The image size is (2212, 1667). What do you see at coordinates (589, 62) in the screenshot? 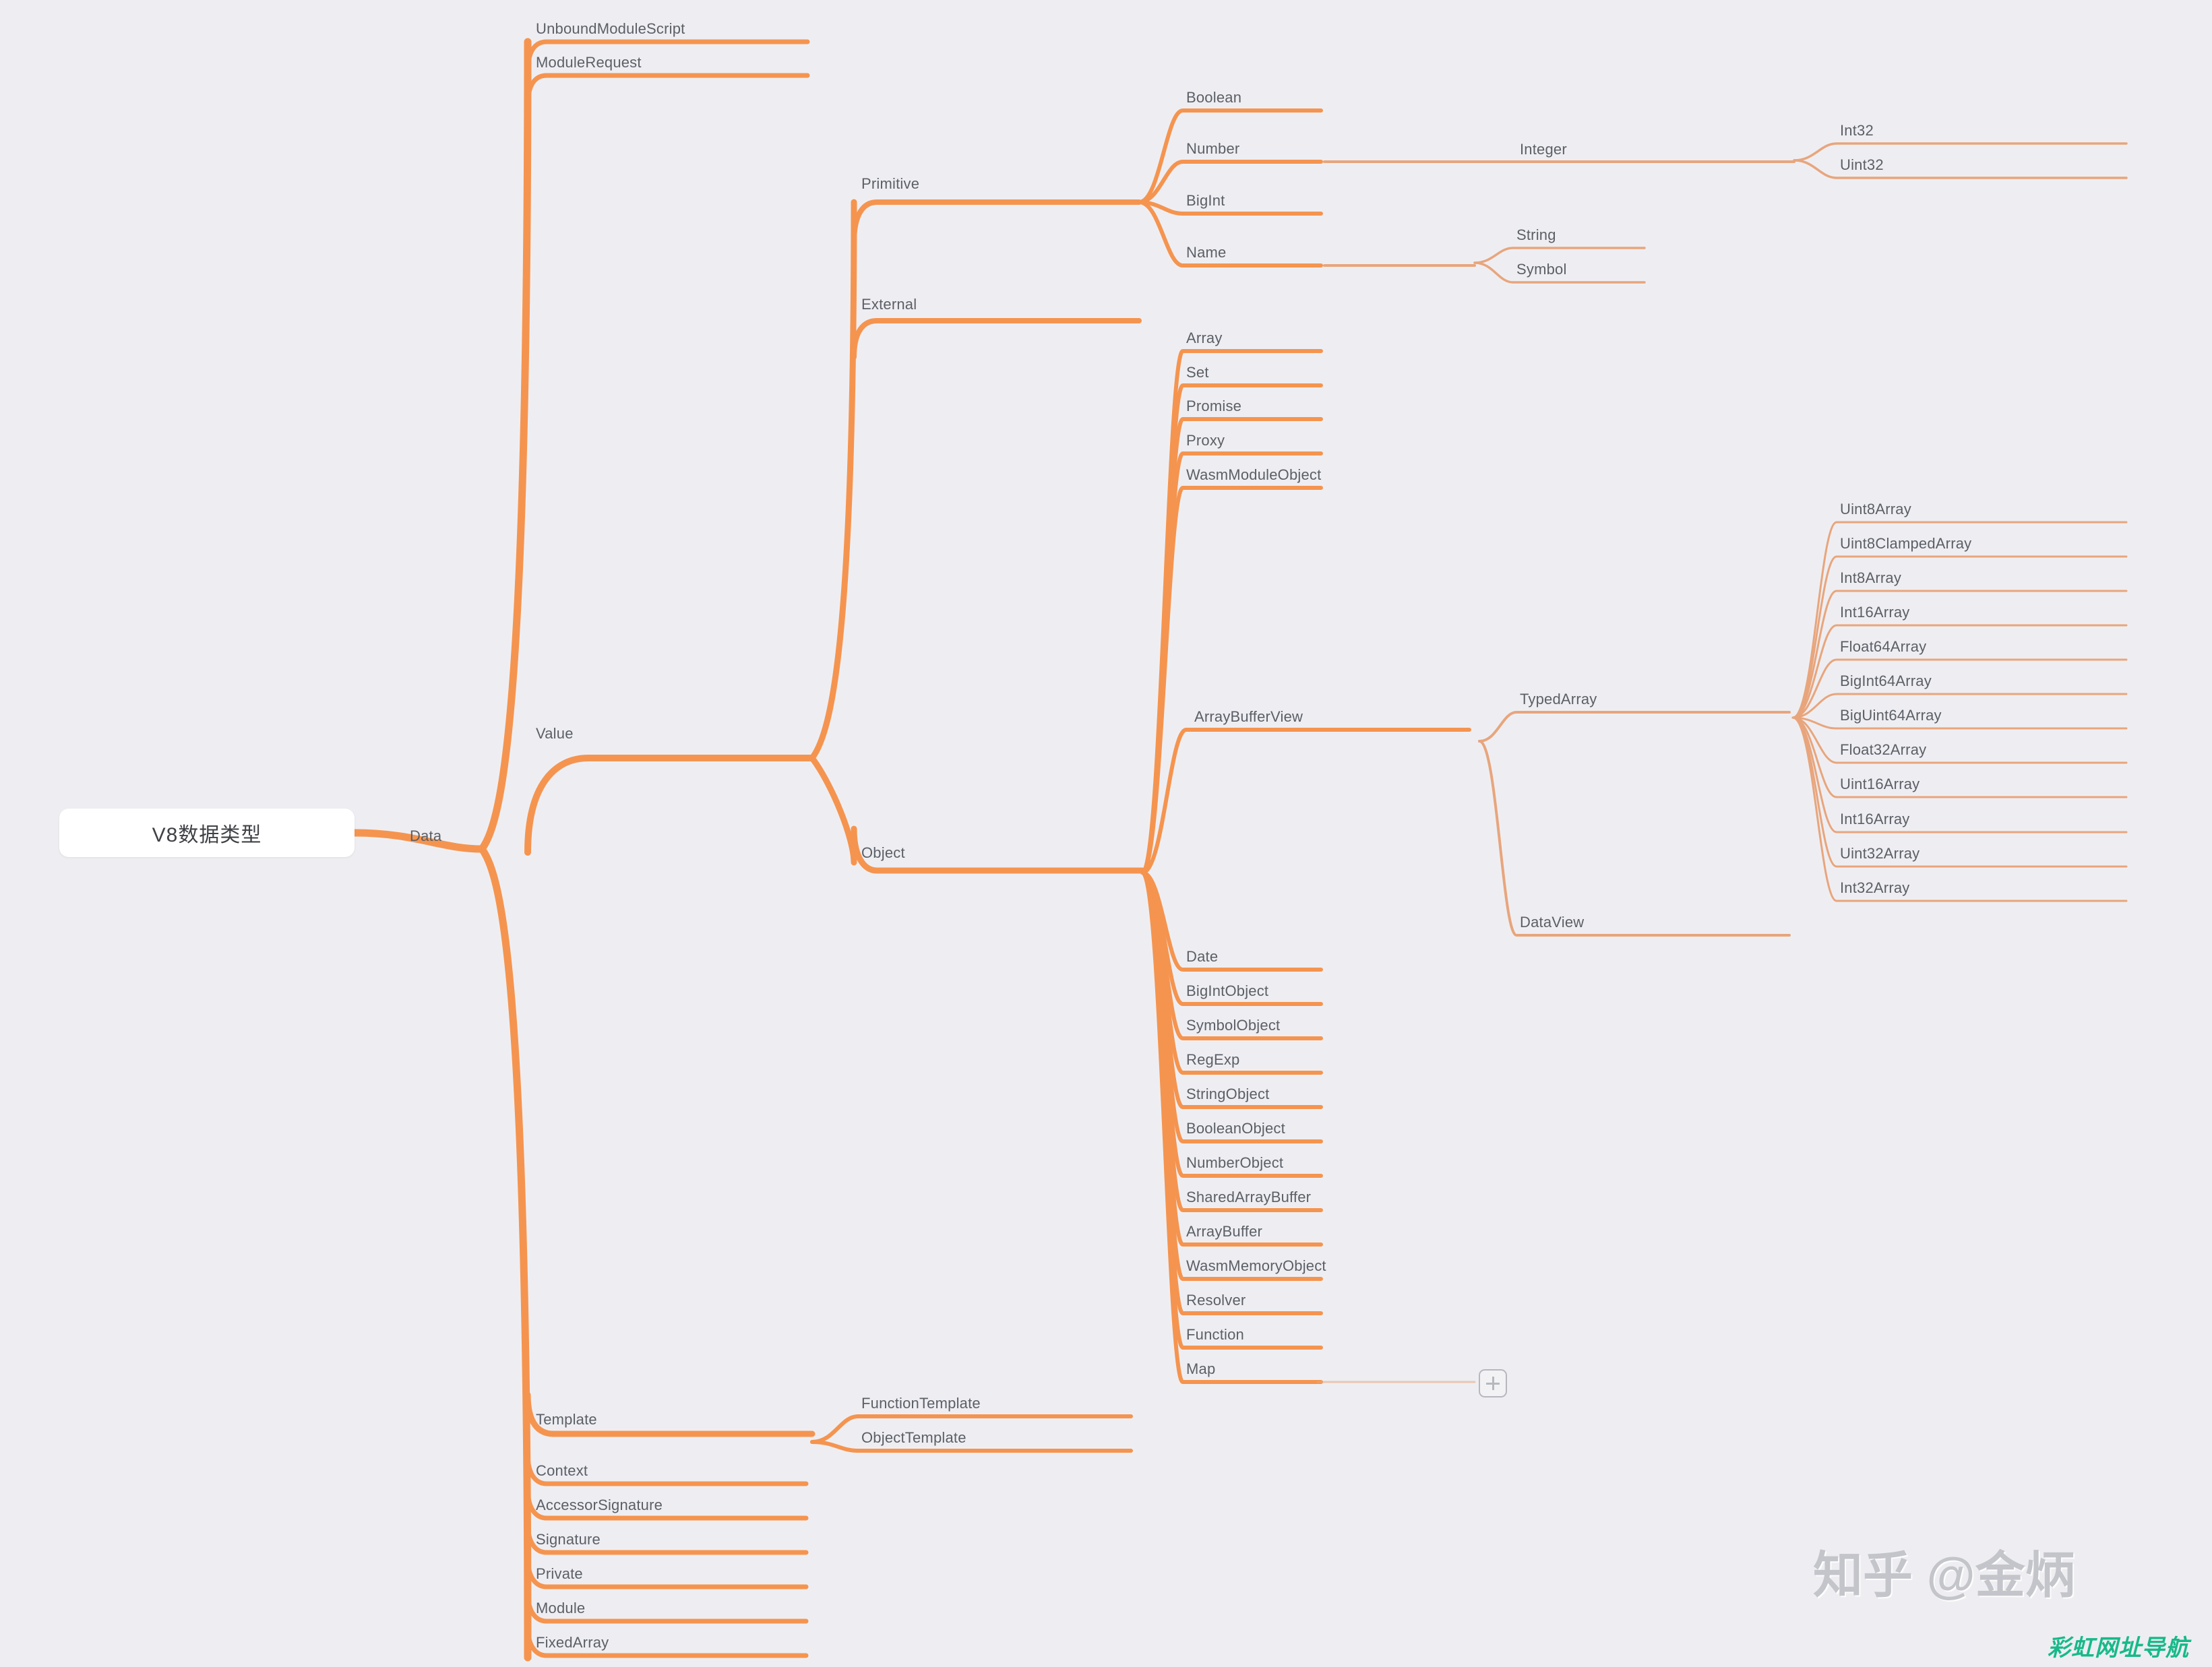
I see `leaf-label-modulerequest: ModuleRequest` at bounding box center [589, 62].